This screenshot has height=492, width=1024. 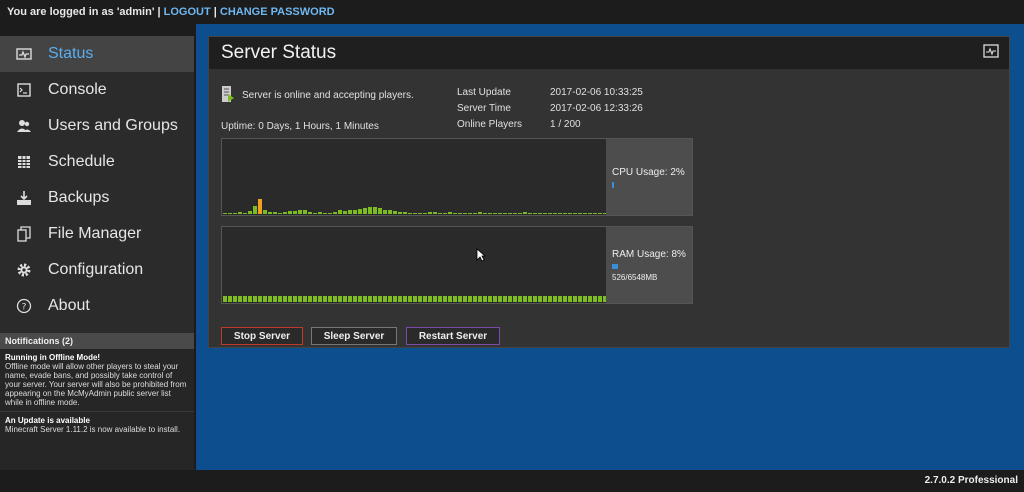 I want to click on files-icon, so click(x=24, y=234).